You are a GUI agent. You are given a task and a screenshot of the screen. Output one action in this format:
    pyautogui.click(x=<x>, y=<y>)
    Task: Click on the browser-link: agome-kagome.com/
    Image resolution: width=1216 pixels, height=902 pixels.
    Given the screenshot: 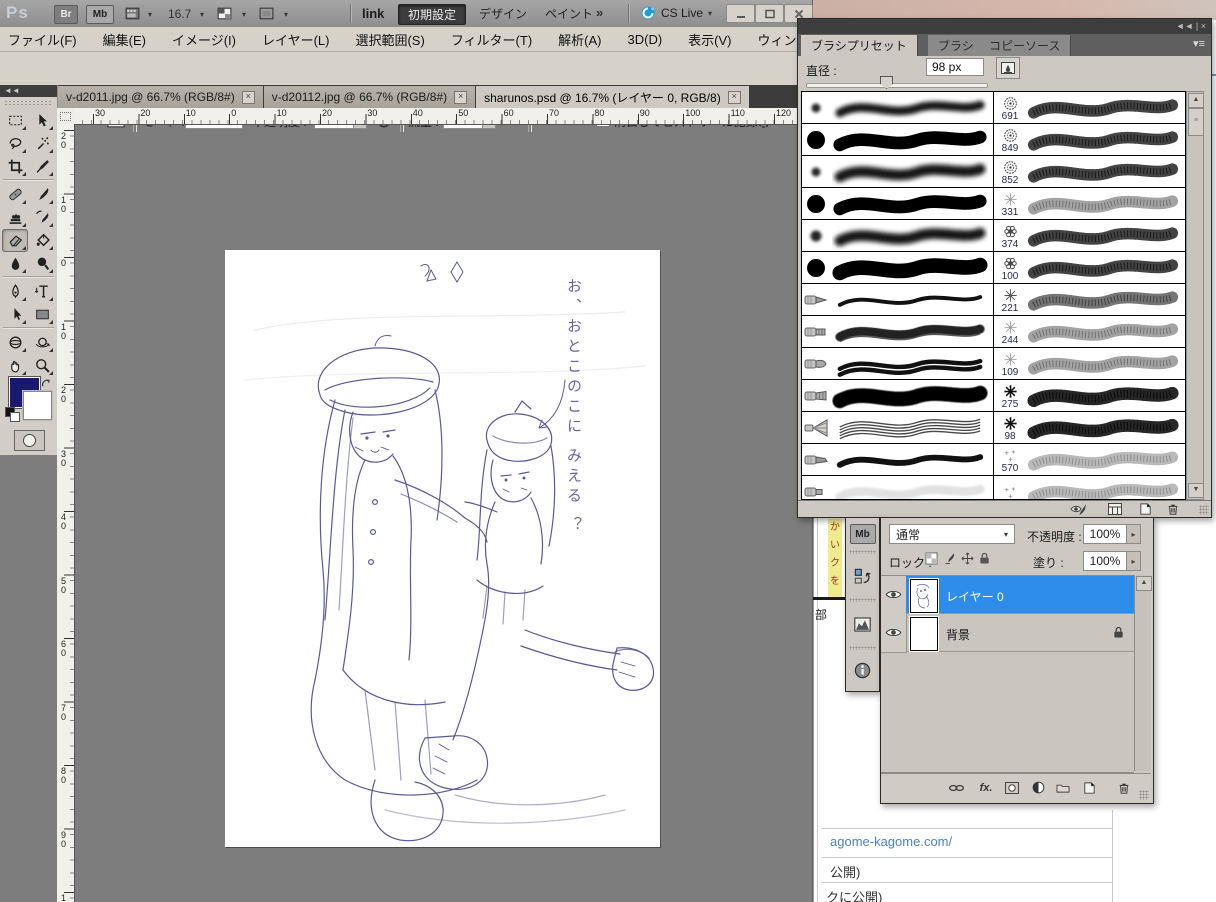 What is the action you would take?
    pyautogui.click(x=891, y=841)
    